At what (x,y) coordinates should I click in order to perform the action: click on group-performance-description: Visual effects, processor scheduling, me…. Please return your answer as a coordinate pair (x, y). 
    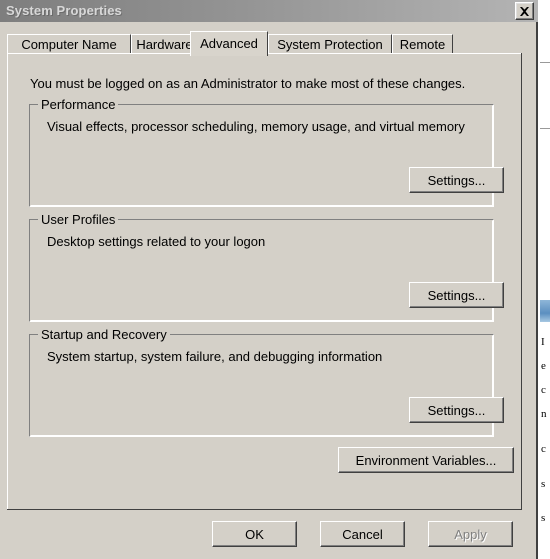
    Looking at the image, I should click on (256, 126).